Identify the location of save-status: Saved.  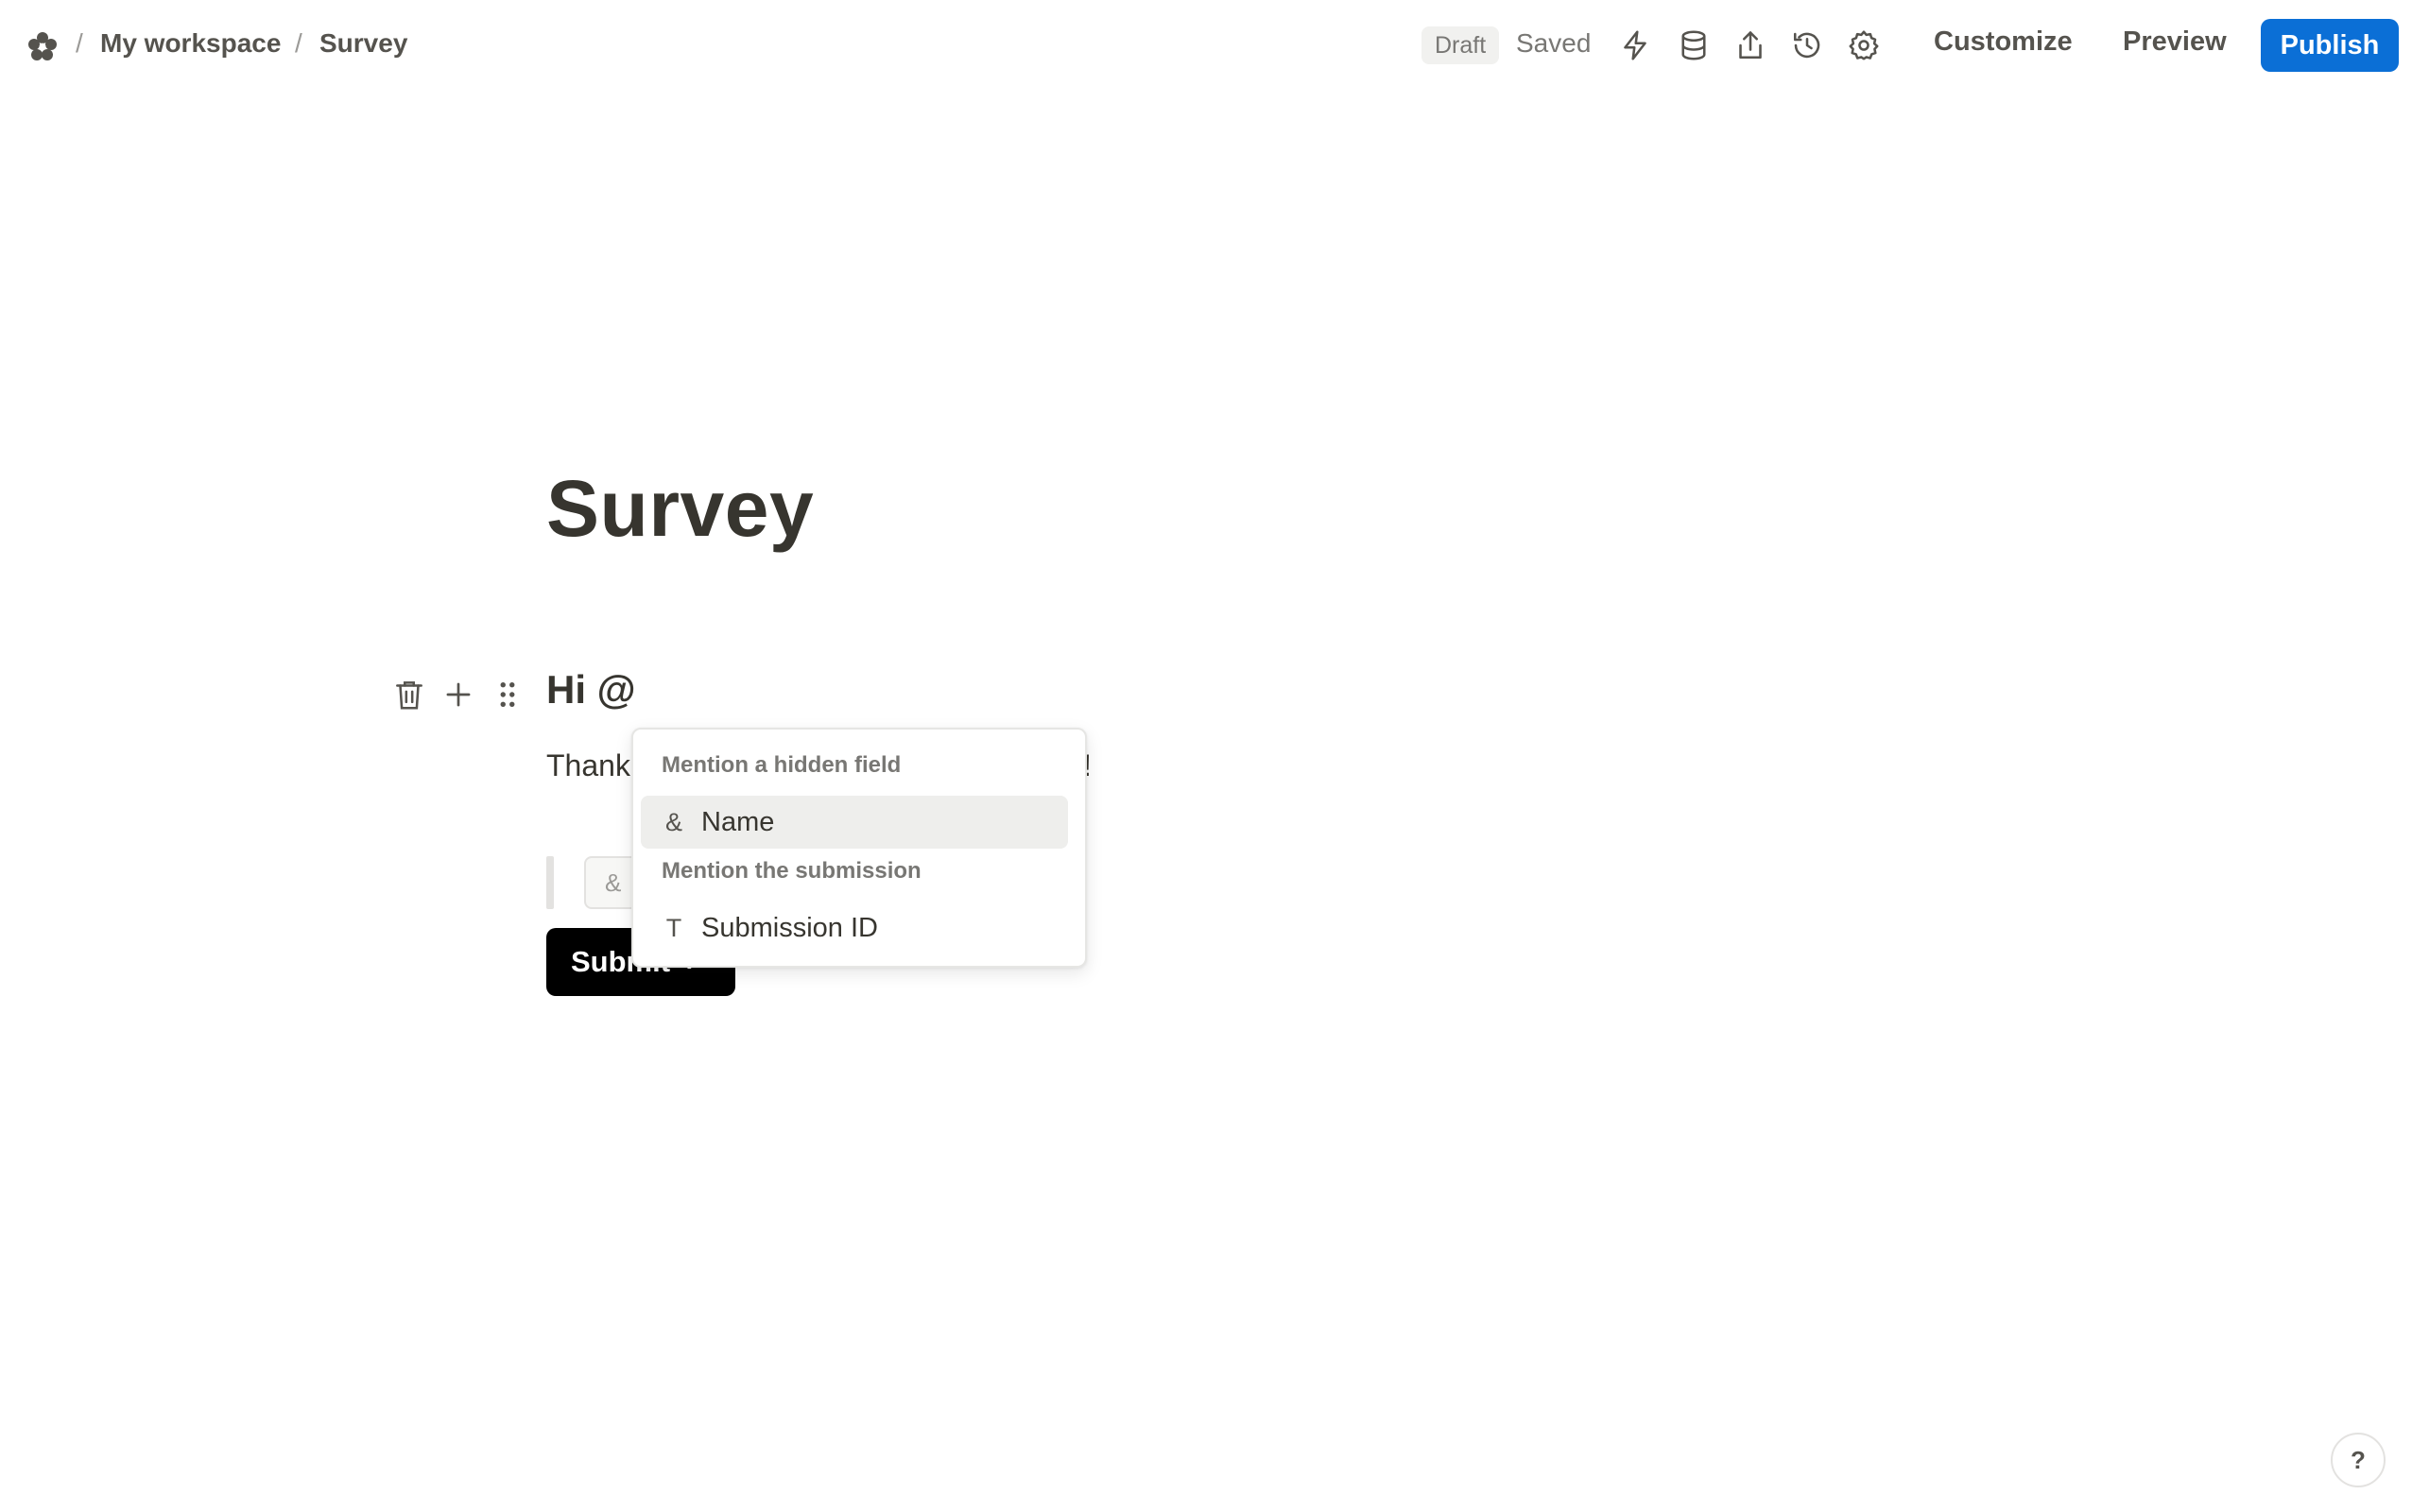
(1554, 43).